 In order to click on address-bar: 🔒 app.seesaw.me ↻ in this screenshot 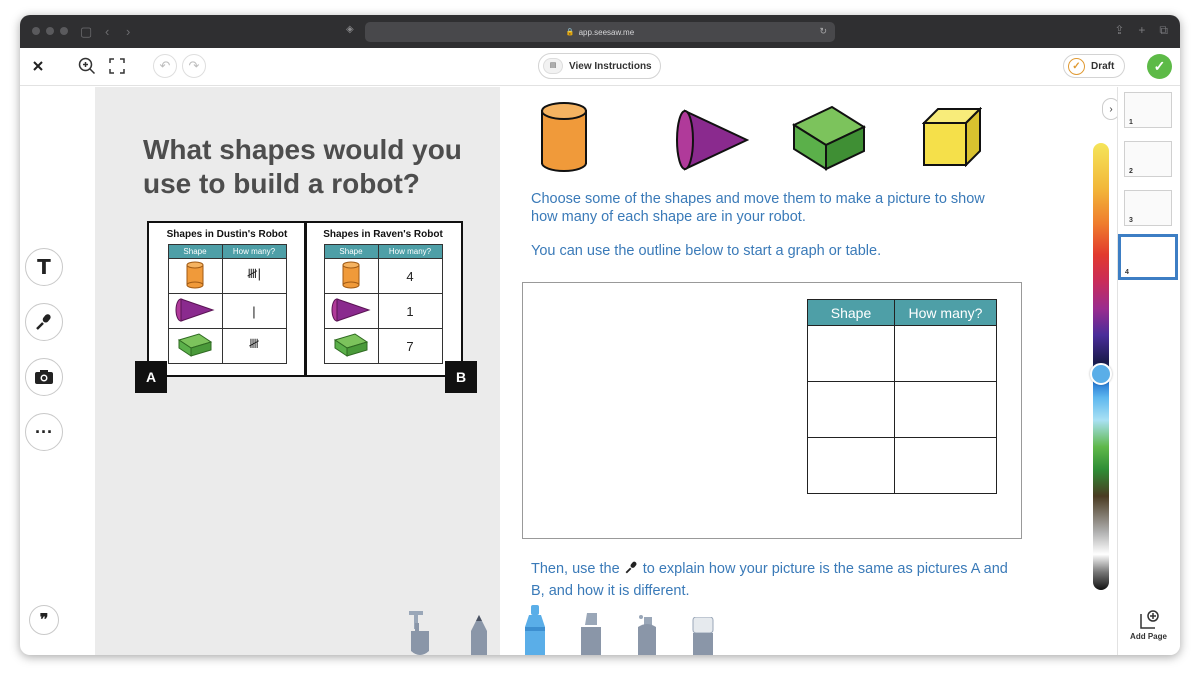, I will do `click(600, 32)`.